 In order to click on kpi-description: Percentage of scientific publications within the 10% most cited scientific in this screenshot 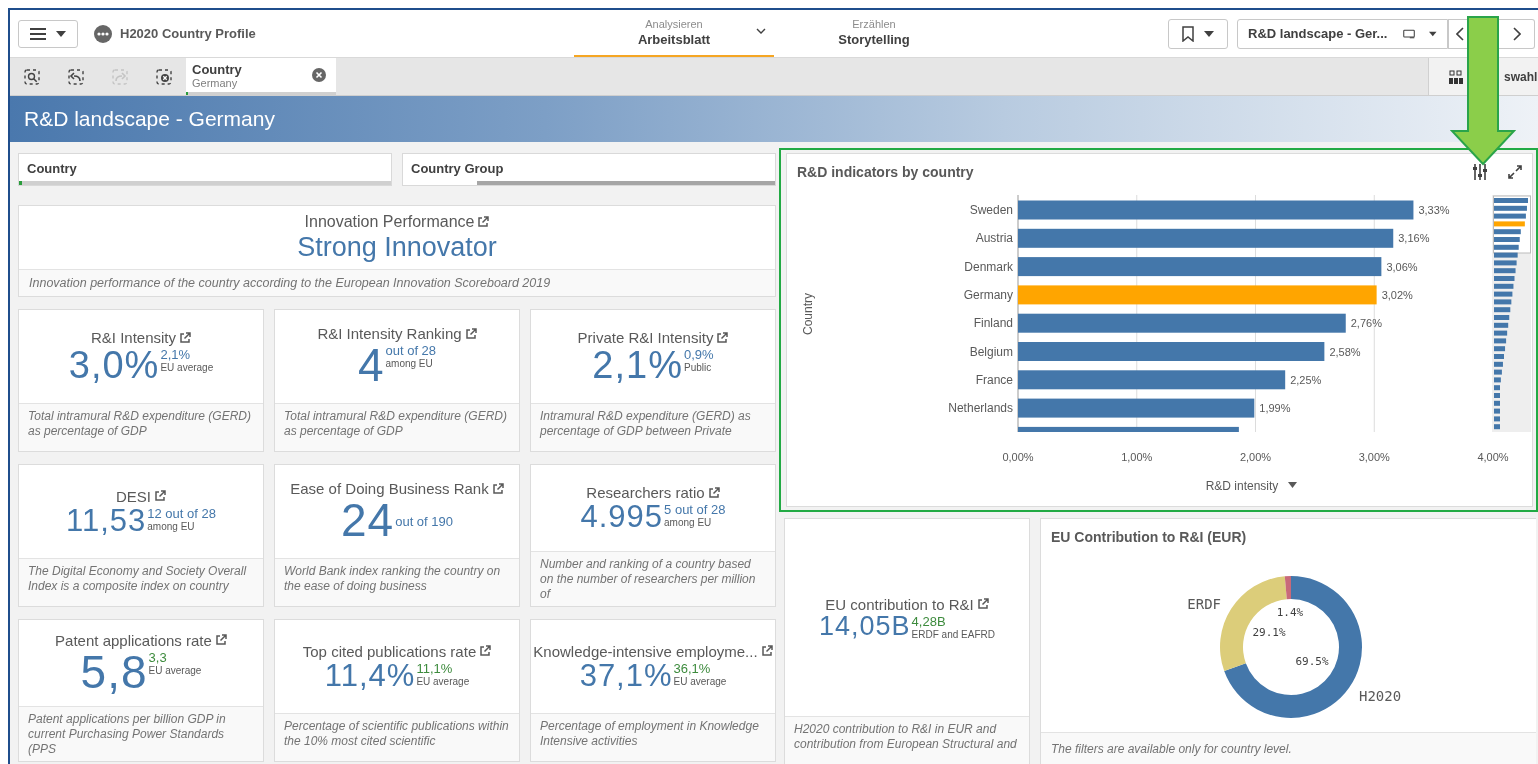, I will do `click(397, 737)`.